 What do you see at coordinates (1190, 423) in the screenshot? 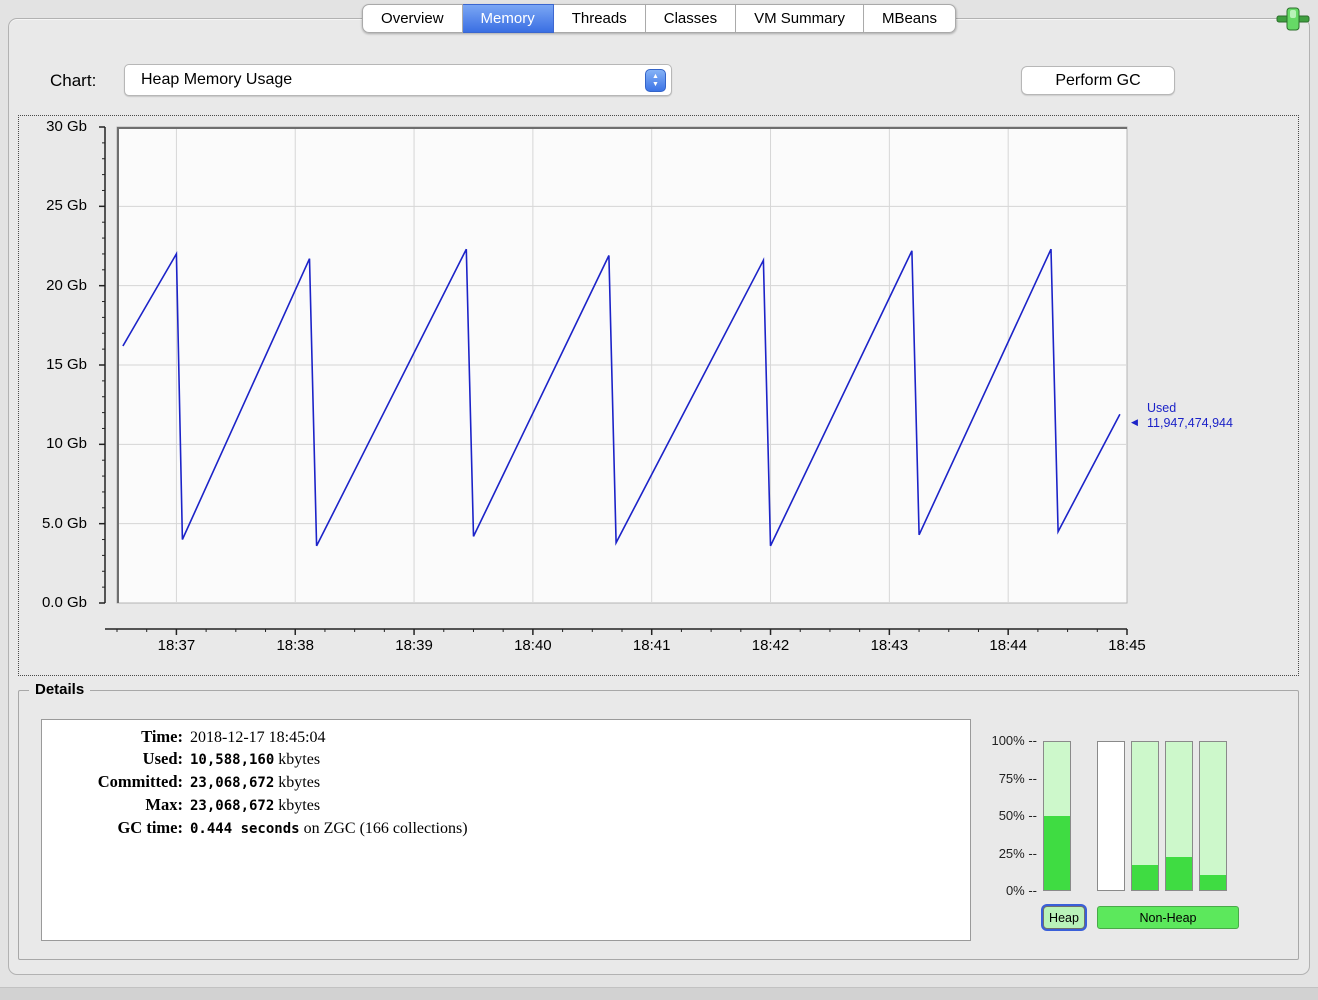
I see `used-annotation-value: 11,947,474,944` at bounding box center [1190, 423].